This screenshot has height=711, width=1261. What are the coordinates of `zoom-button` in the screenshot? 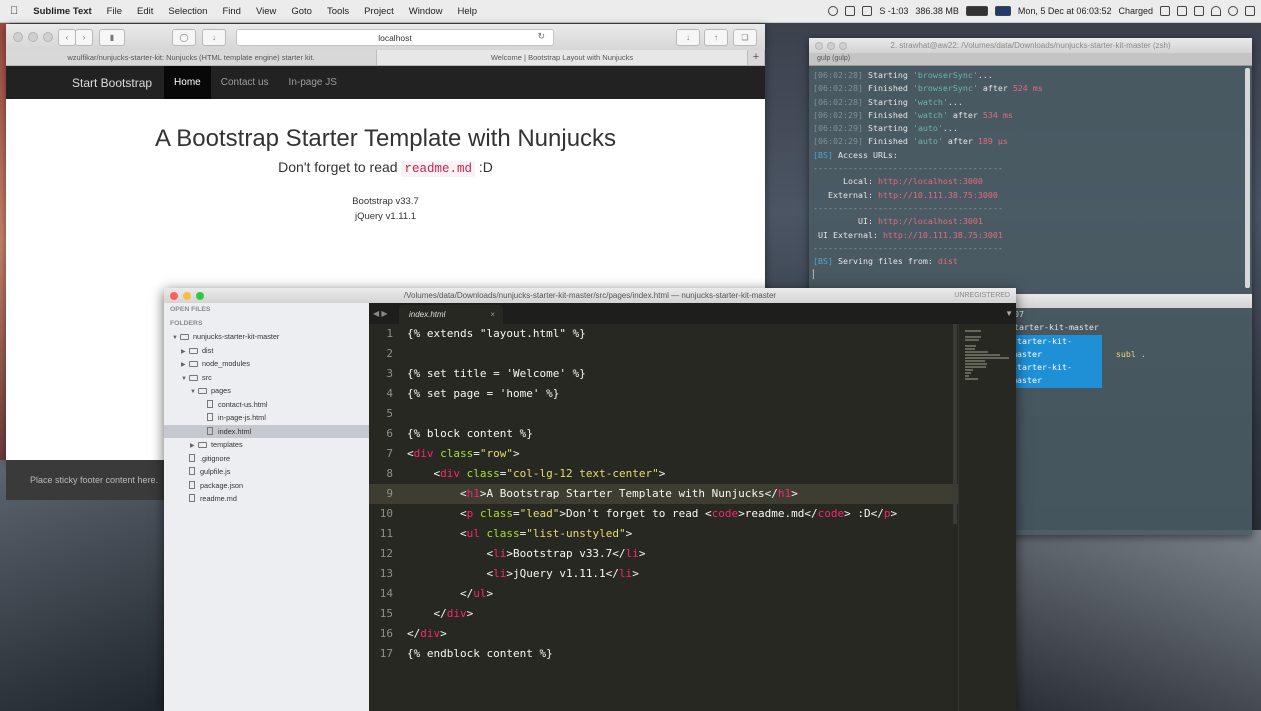 It's located at (48, 37).